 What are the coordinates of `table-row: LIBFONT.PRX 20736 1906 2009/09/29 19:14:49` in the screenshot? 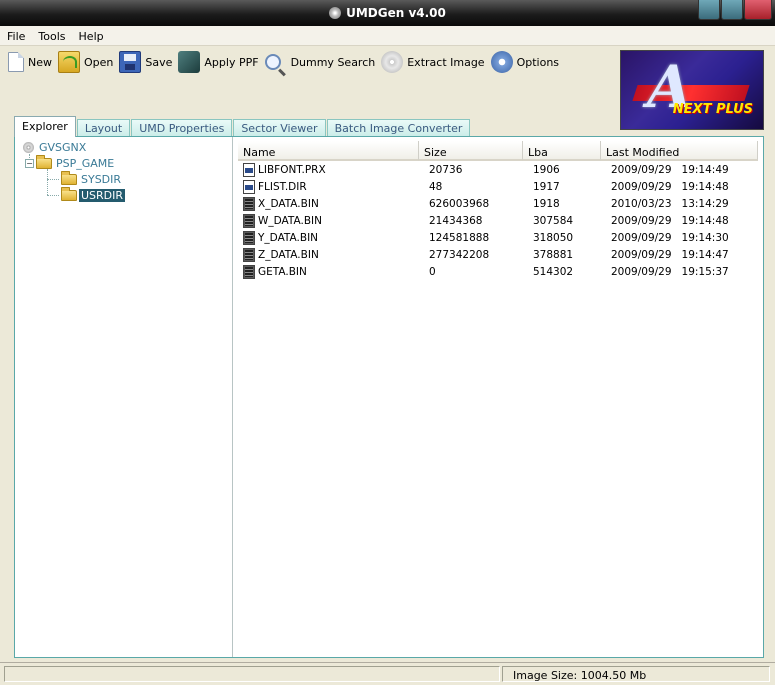 It's located at (498, 170).